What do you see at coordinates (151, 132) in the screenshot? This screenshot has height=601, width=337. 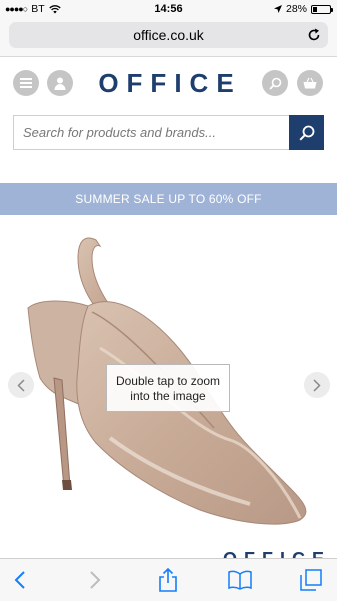 I see `search-input` at bounding box center [151, 132].